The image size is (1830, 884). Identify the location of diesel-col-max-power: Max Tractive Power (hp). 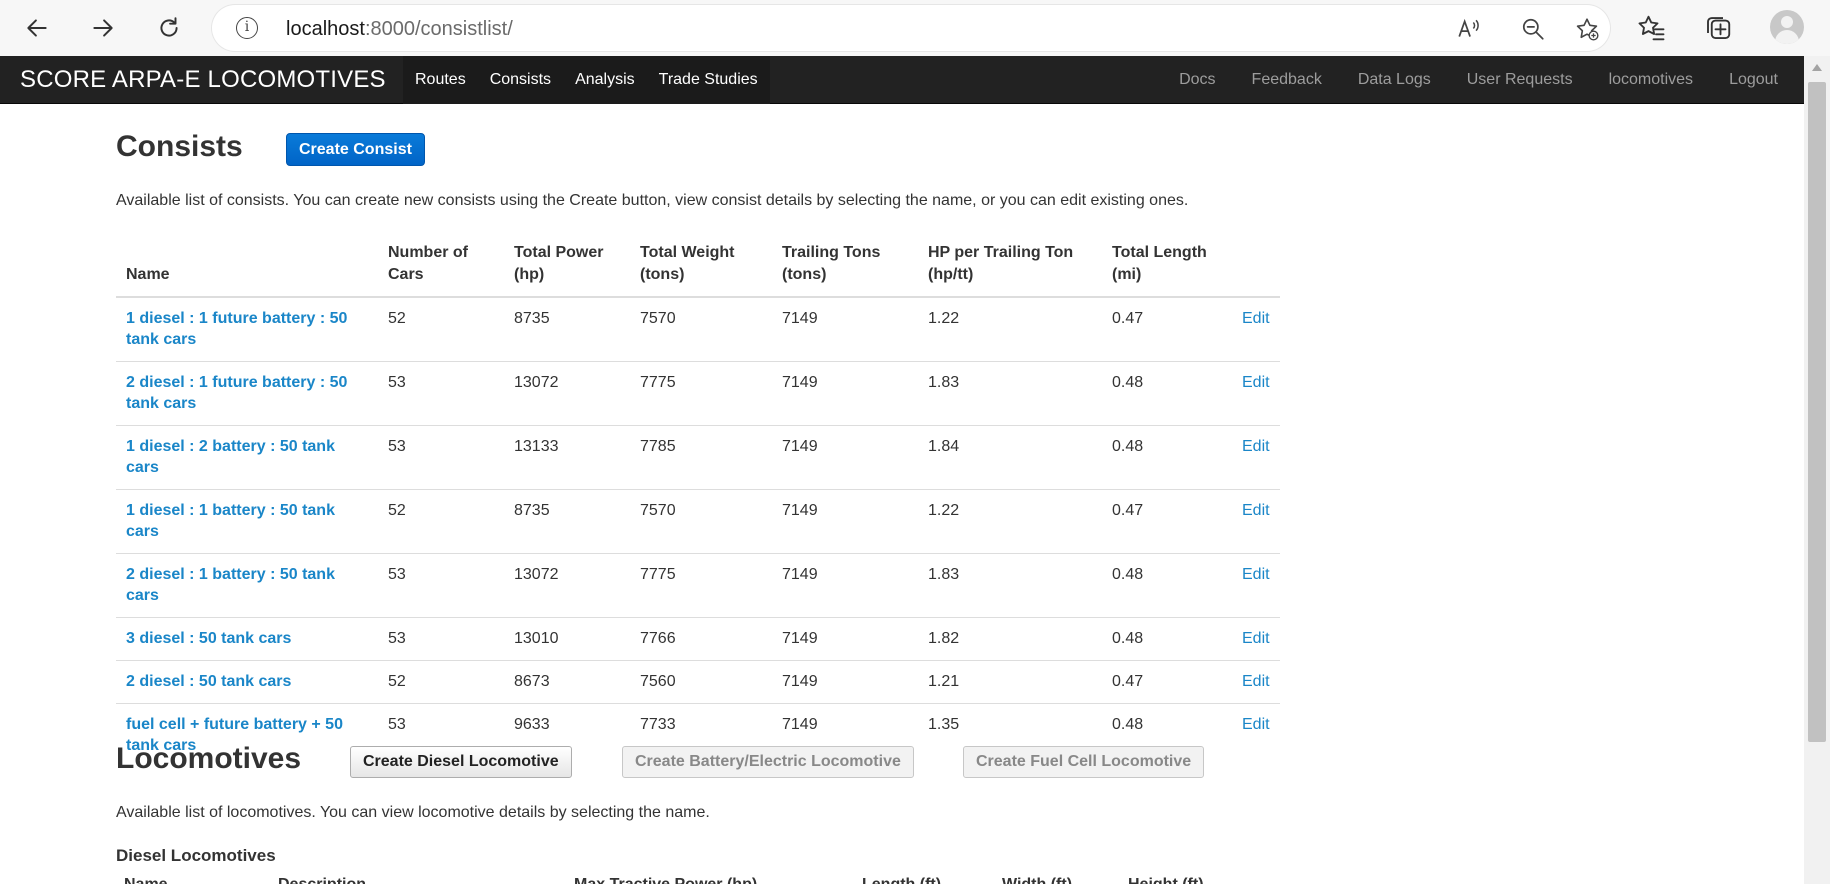
(718, 880).